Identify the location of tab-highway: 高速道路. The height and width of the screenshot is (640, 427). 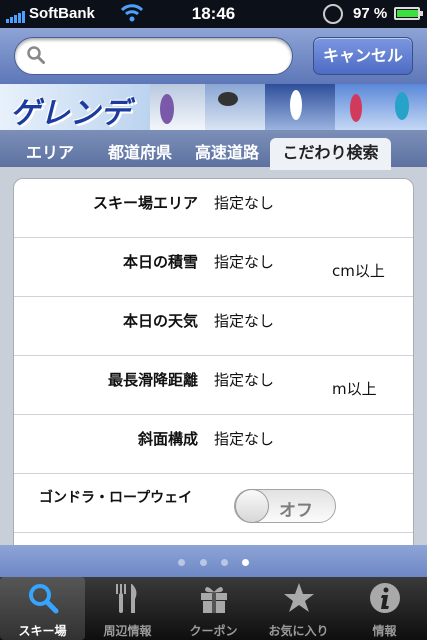
(227, 154).